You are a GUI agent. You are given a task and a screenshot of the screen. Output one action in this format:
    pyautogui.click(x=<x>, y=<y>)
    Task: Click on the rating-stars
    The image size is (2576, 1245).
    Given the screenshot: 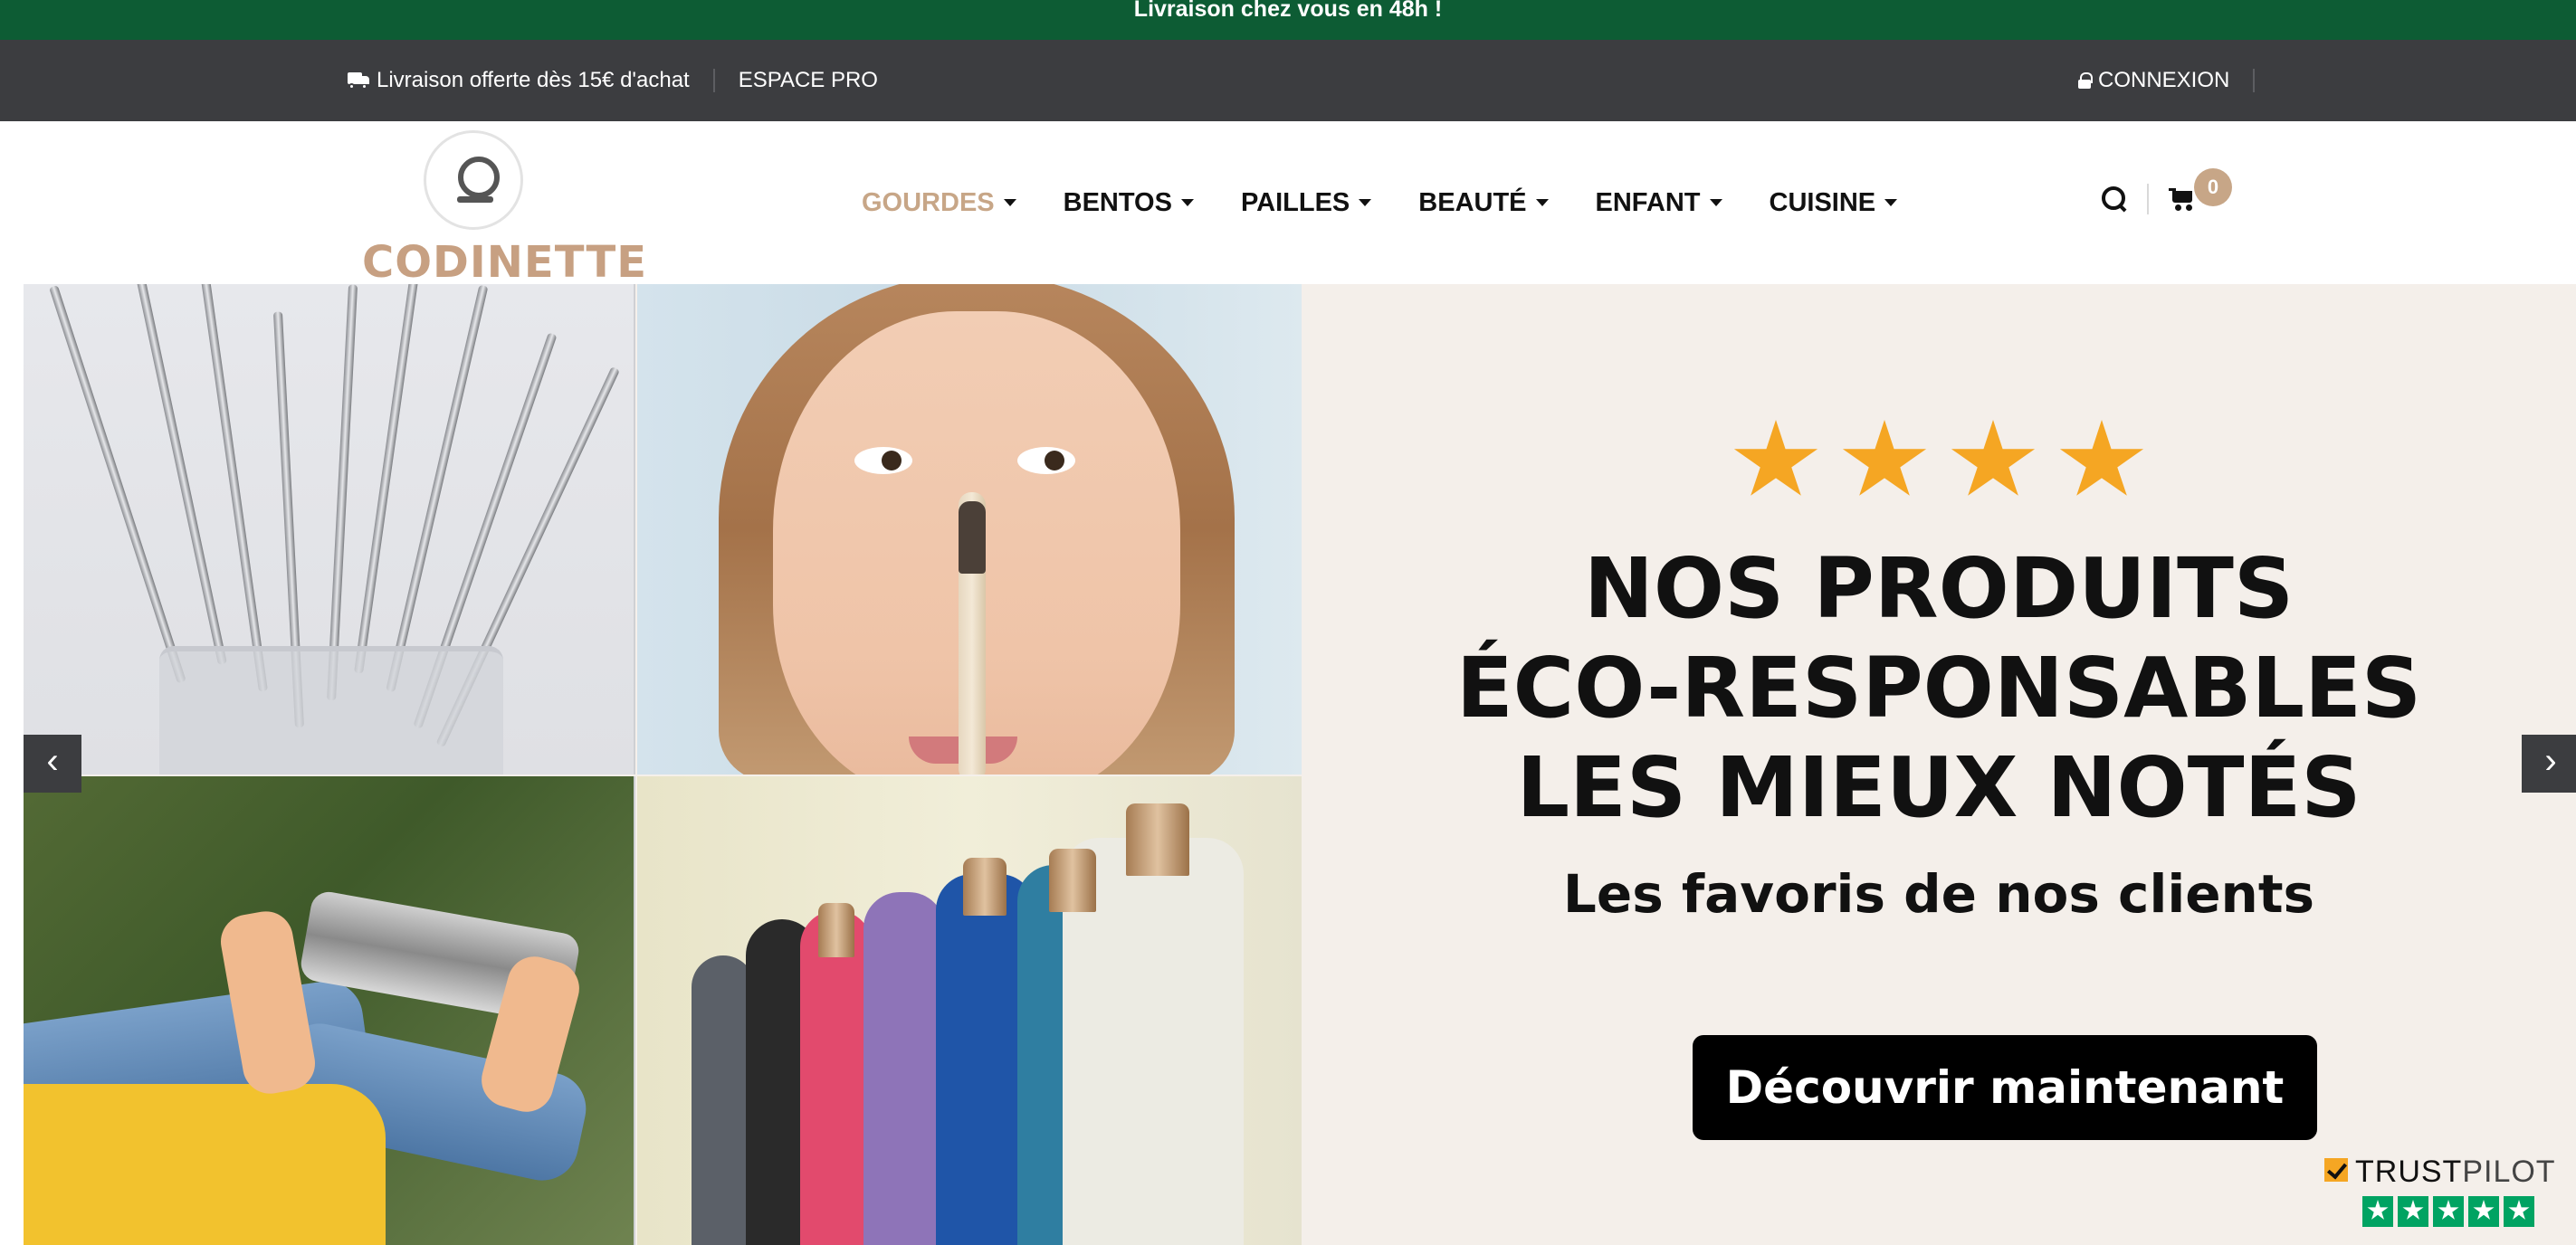 What is the action you would take?
    pyautogui.click(x=1939, y=464)
    